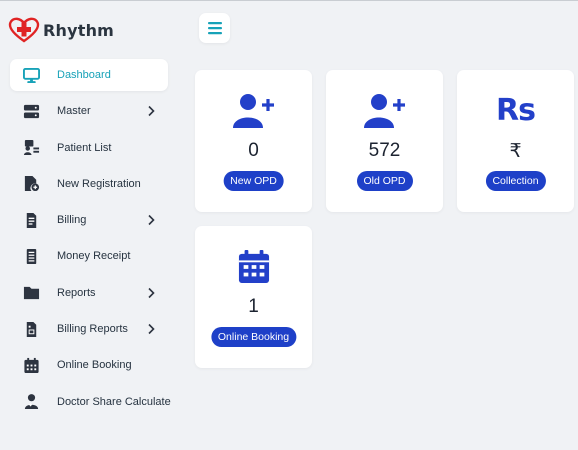  I want to click on card-value: 572, so click(384, 150).